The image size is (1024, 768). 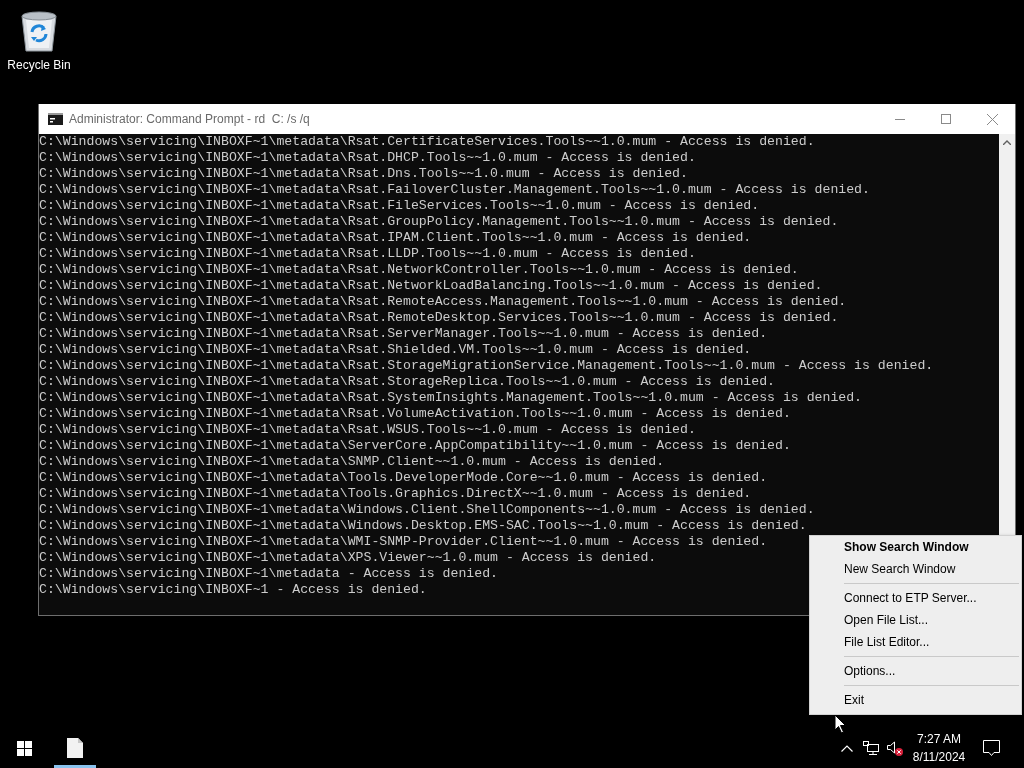 What do you see at coordinates (403, 334) in the screenshot?
I see `console-line: C:\Windows\servicing\INBOXF~1\metadata\Rsat.ServerManager.Tools~~1.0.mum - Access is denied.` at bounding box center [403, 334].